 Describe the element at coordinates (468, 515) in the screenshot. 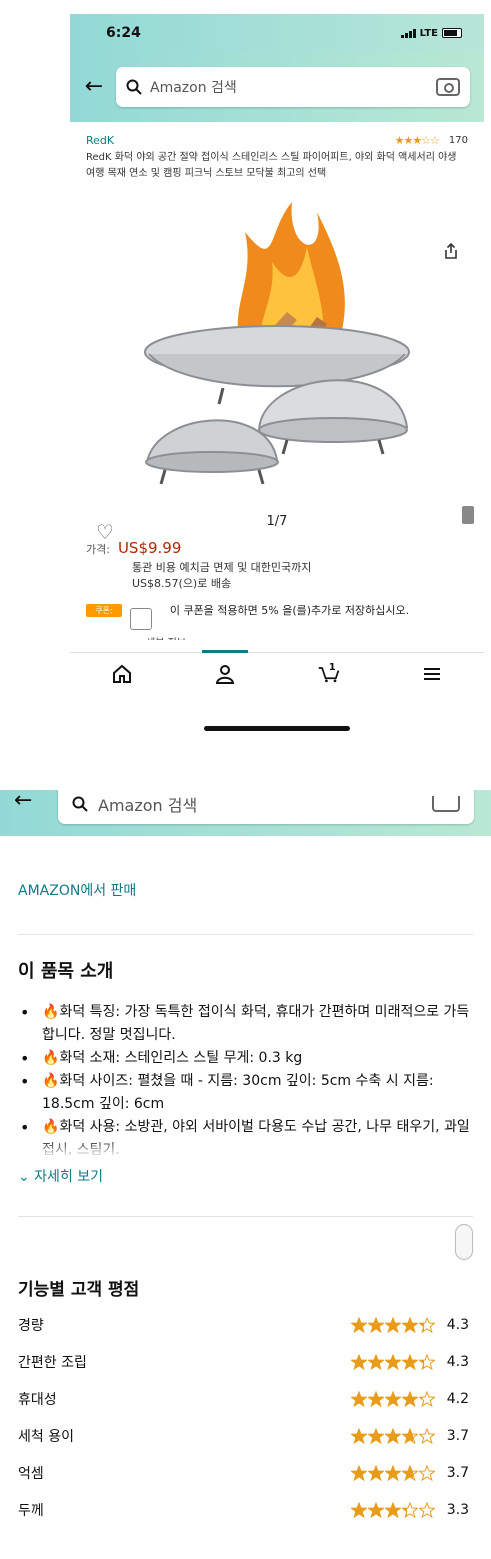

I see `side-badge-icon` at that location.